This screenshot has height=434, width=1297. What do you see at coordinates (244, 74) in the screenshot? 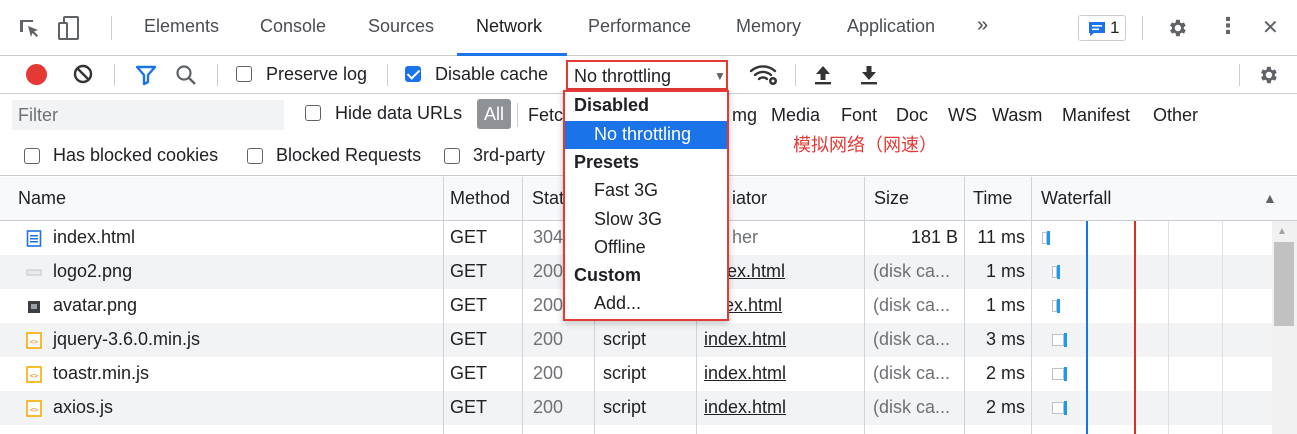
I see `preserve-log-checkbox` at bounding box center [244, 74].